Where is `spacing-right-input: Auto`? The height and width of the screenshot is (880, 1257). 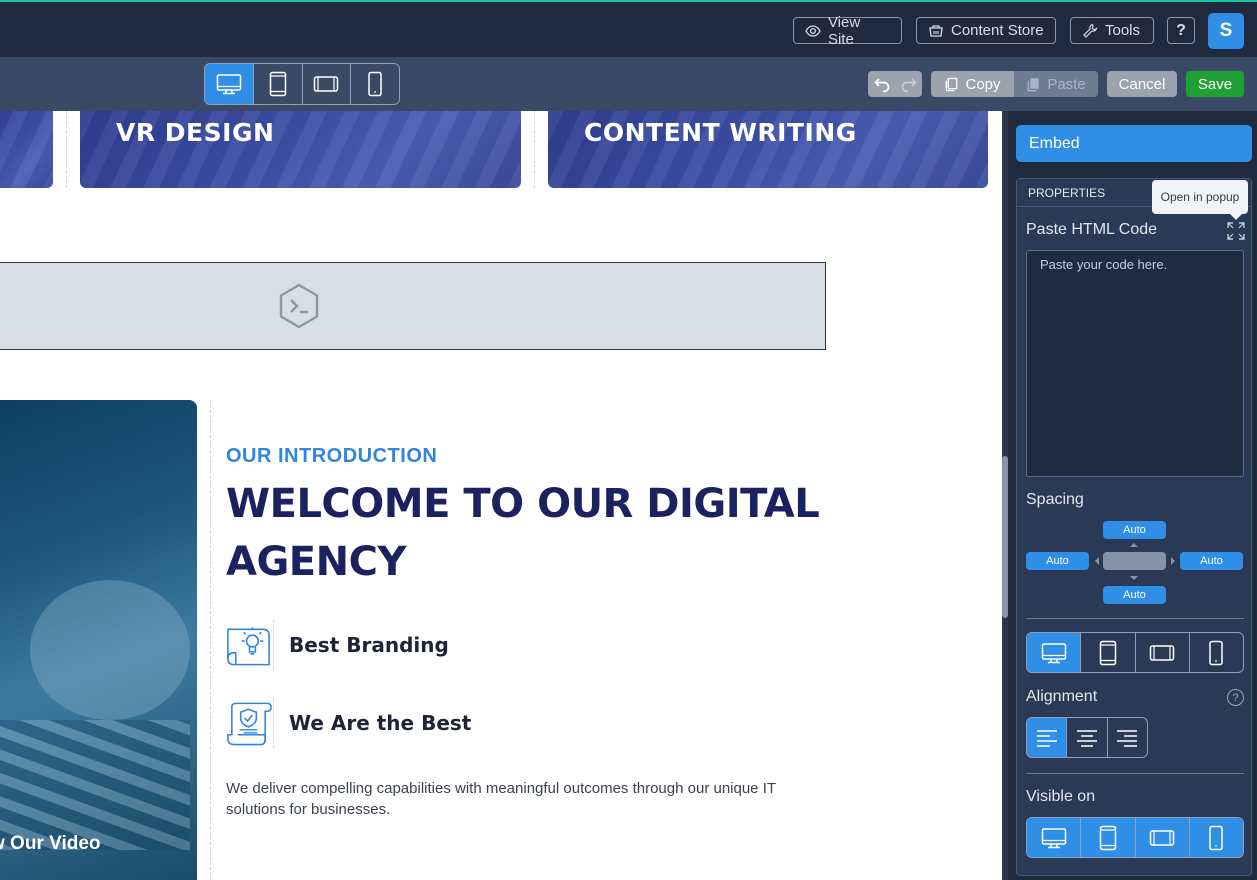 spacing-right-input: Auto is located at coordinates (1211, 561).